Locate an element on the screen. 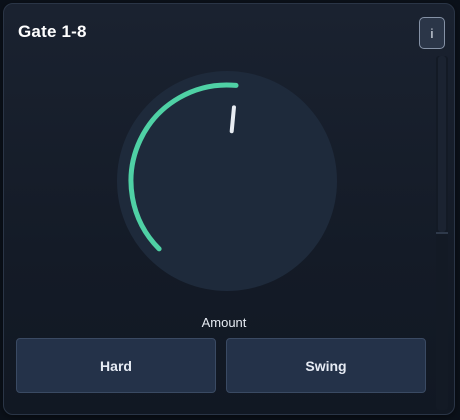  scrollbar-divider is located at coordinates (442, 233).